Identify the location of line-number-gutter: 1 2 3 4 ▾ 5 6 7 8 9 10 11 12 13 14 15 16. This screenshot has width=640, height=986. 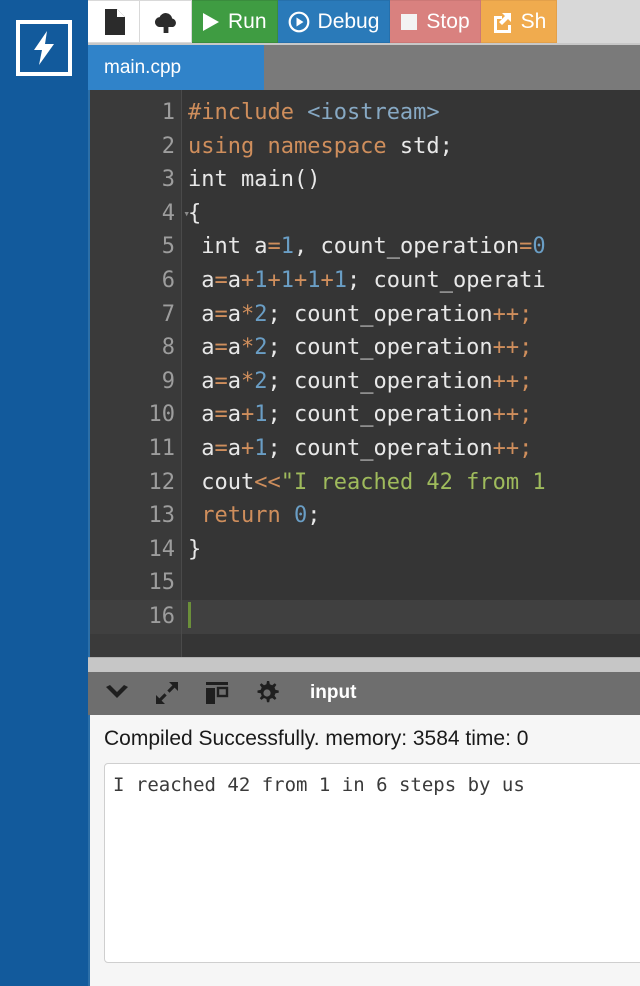
(140, 373).